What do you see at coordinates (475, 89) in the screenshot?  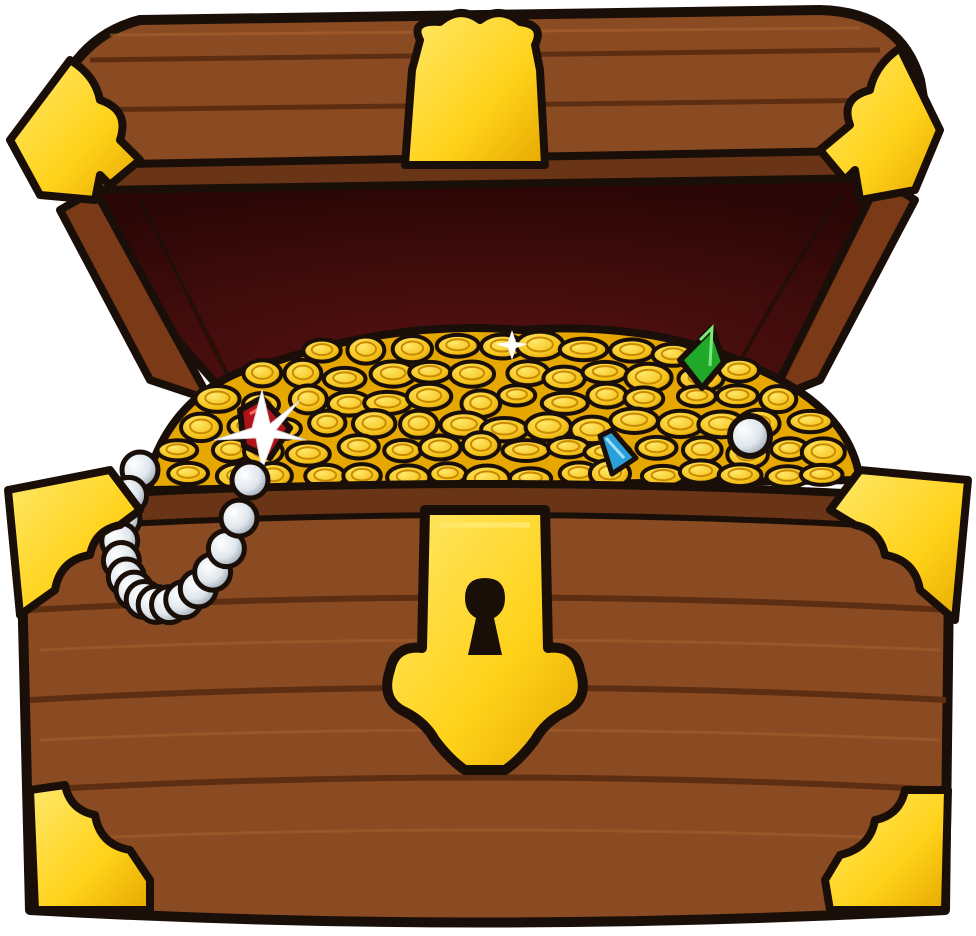 I see `lid-clasp` at bounding box center [475, 89].